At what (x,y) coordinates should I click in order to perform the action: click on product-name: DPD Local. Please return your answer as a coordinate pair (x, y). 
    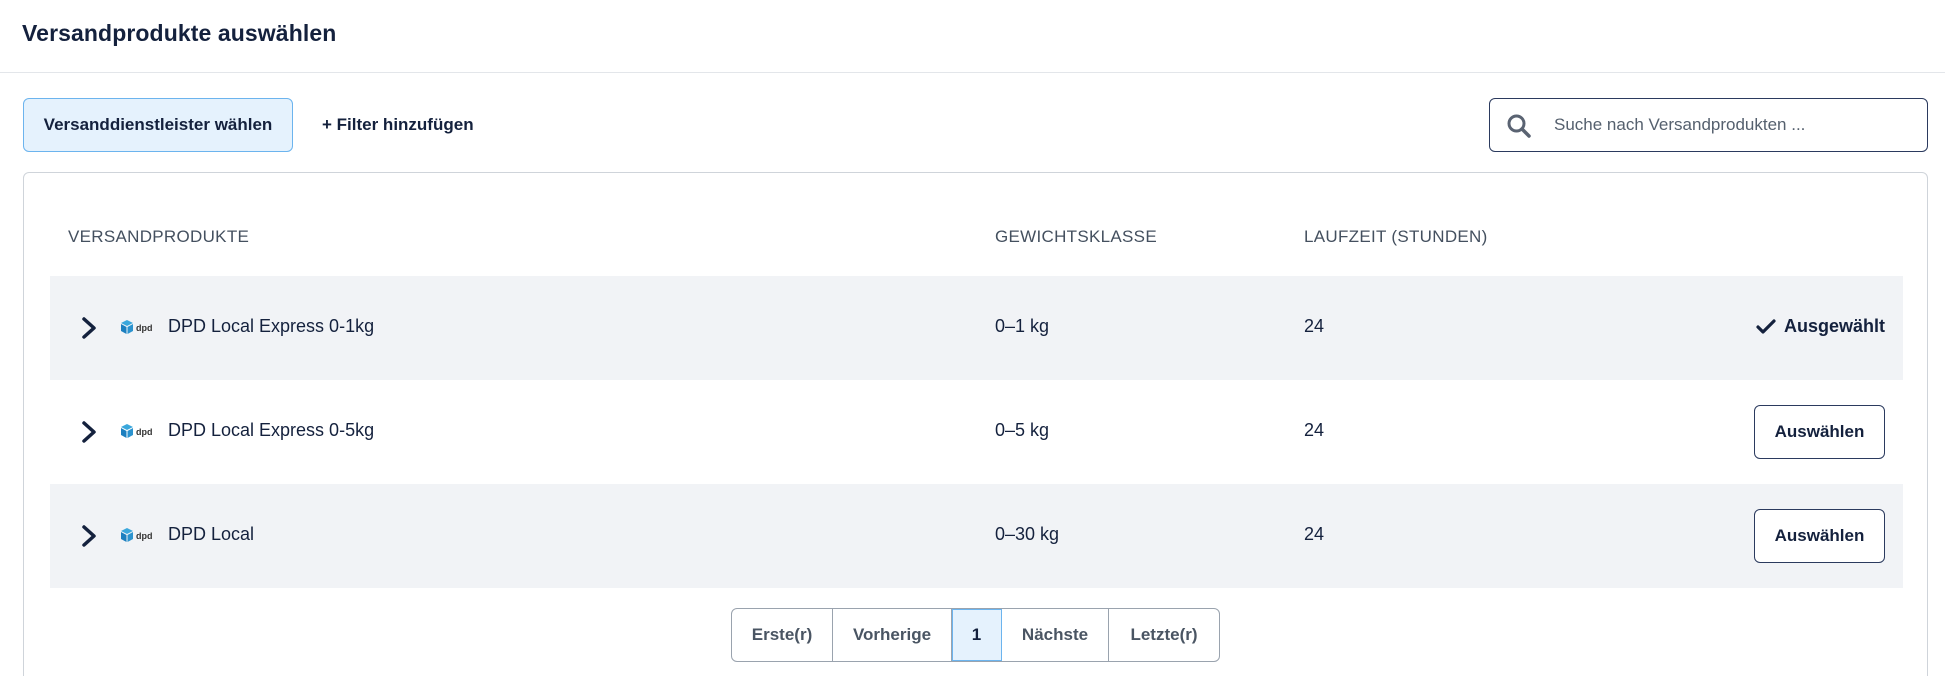
    Looking at the image, I should click on (211, 534).